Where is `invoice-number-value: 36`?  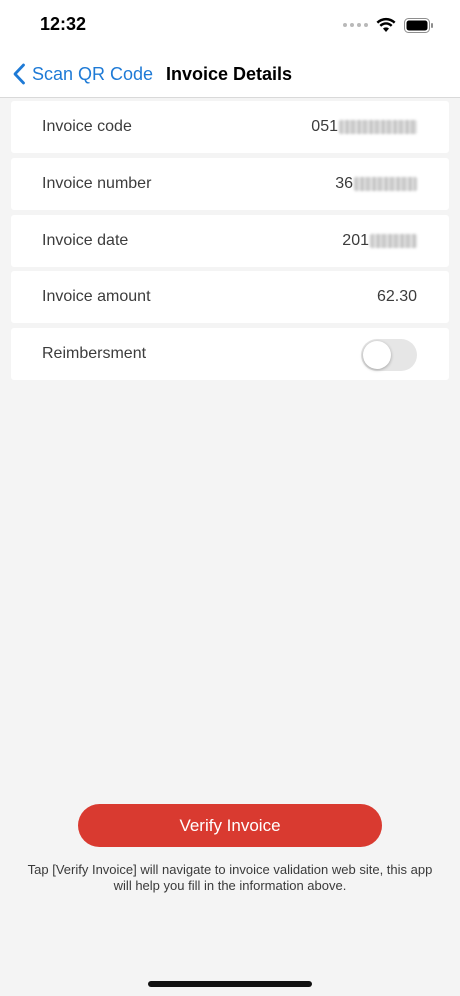
invoice-number-value: 36 is located at coordinates (376, 184).